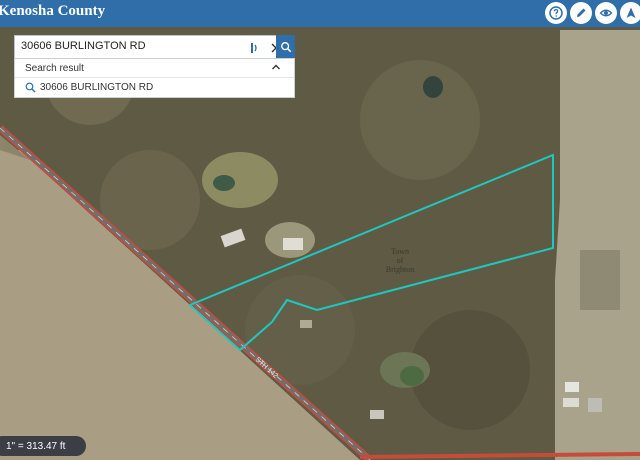  What do you see at coordinates (276, 67) in the screenshot?
I see `chevron-up-icon` at bounding box center [276, 67].